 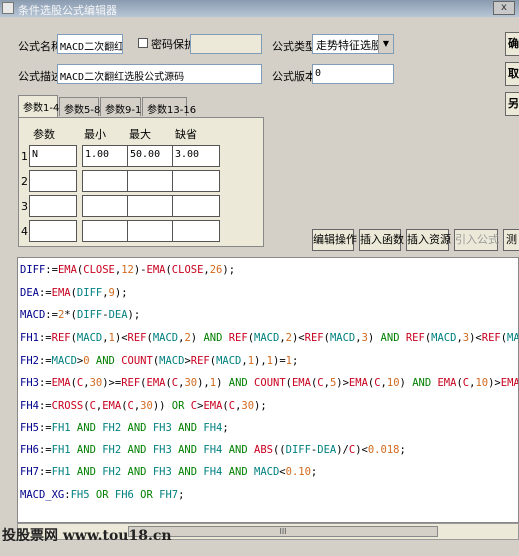 I want to click on tab-params-1-4: 参数1-4, so click(x=38, y=106).